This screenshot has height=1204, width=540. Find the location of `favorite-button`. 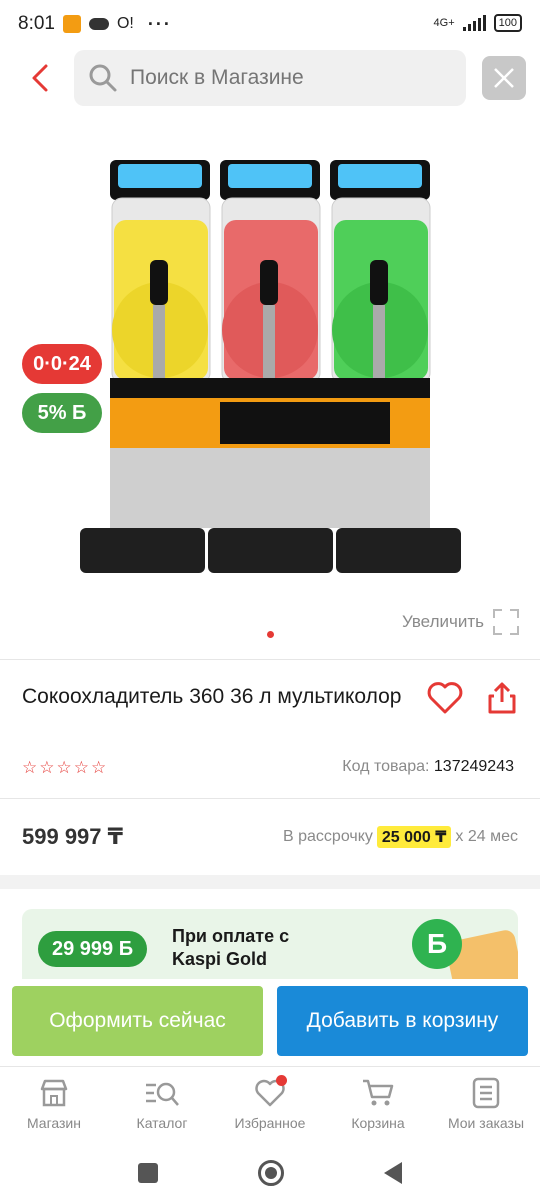

favorite-button is located at coordinates (445, 698).